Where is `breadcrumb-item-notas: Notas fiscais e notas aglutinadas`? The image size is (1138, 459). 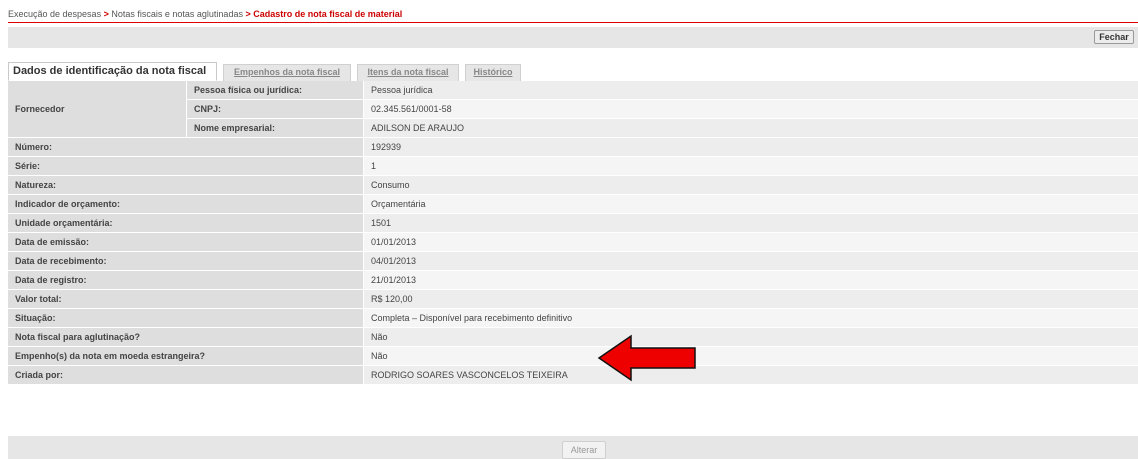
breadcrumb-item-notas: Notas fiscais e notas aglutinadas is located at coordinates (177, 14).